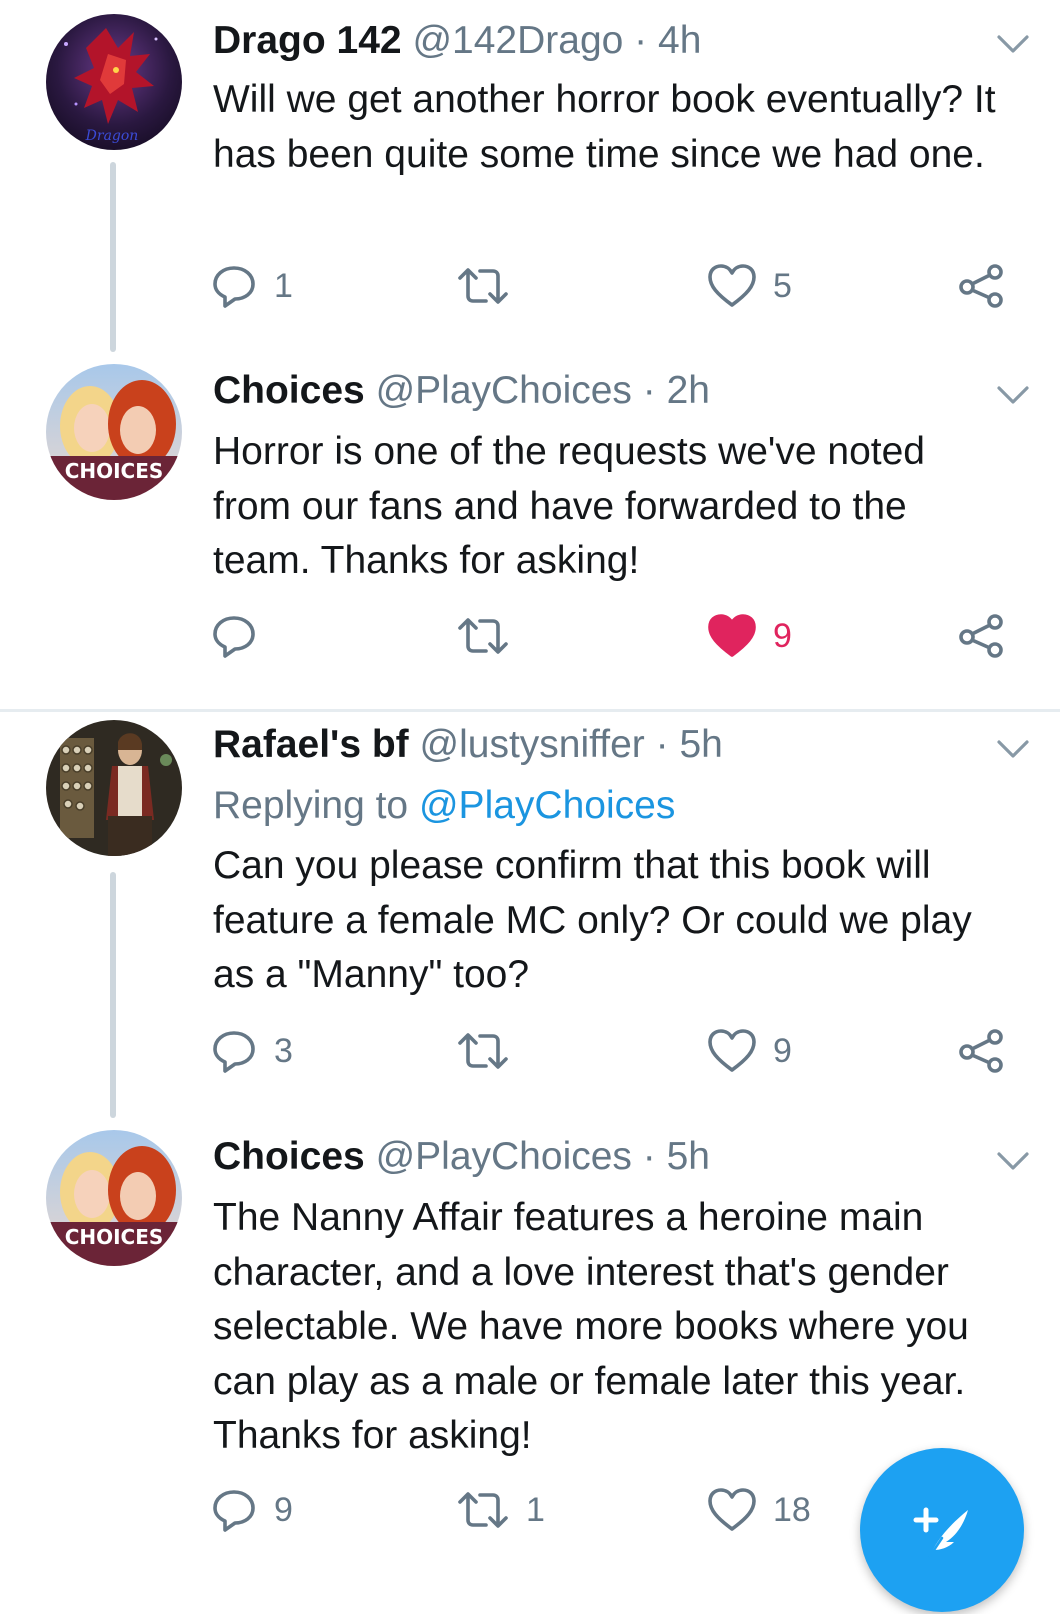 This screenshot has height=1614, width=1060. I want to click on like-count: 18, so click(792, 1509).